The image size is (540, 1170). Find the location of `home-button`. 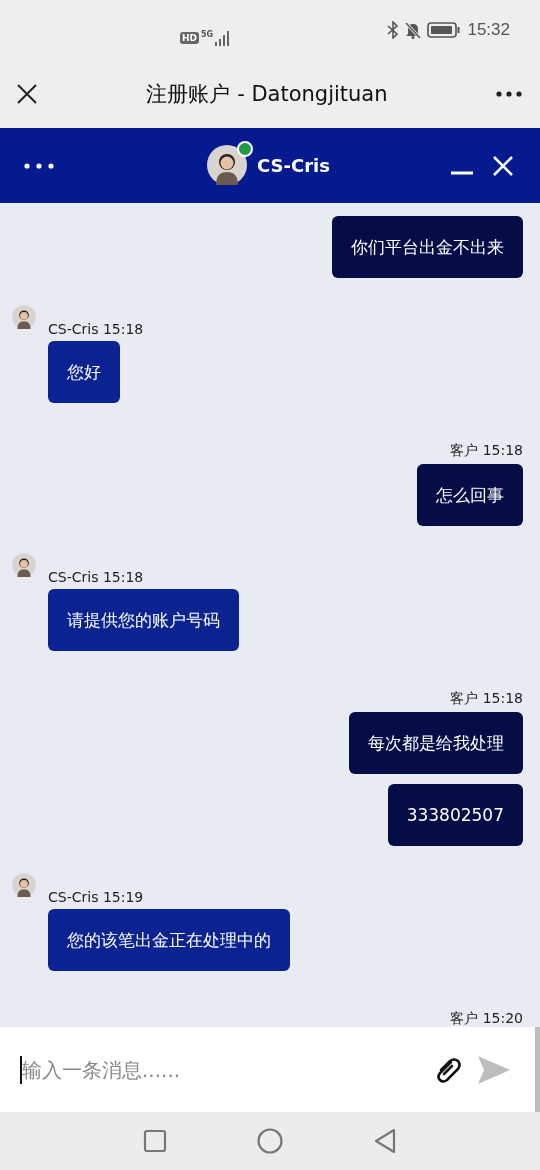

home-button is located at coordinates (270, 1141).